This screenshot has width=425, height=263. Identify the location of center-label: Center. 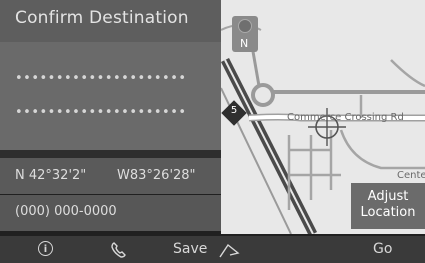
(411, 175).